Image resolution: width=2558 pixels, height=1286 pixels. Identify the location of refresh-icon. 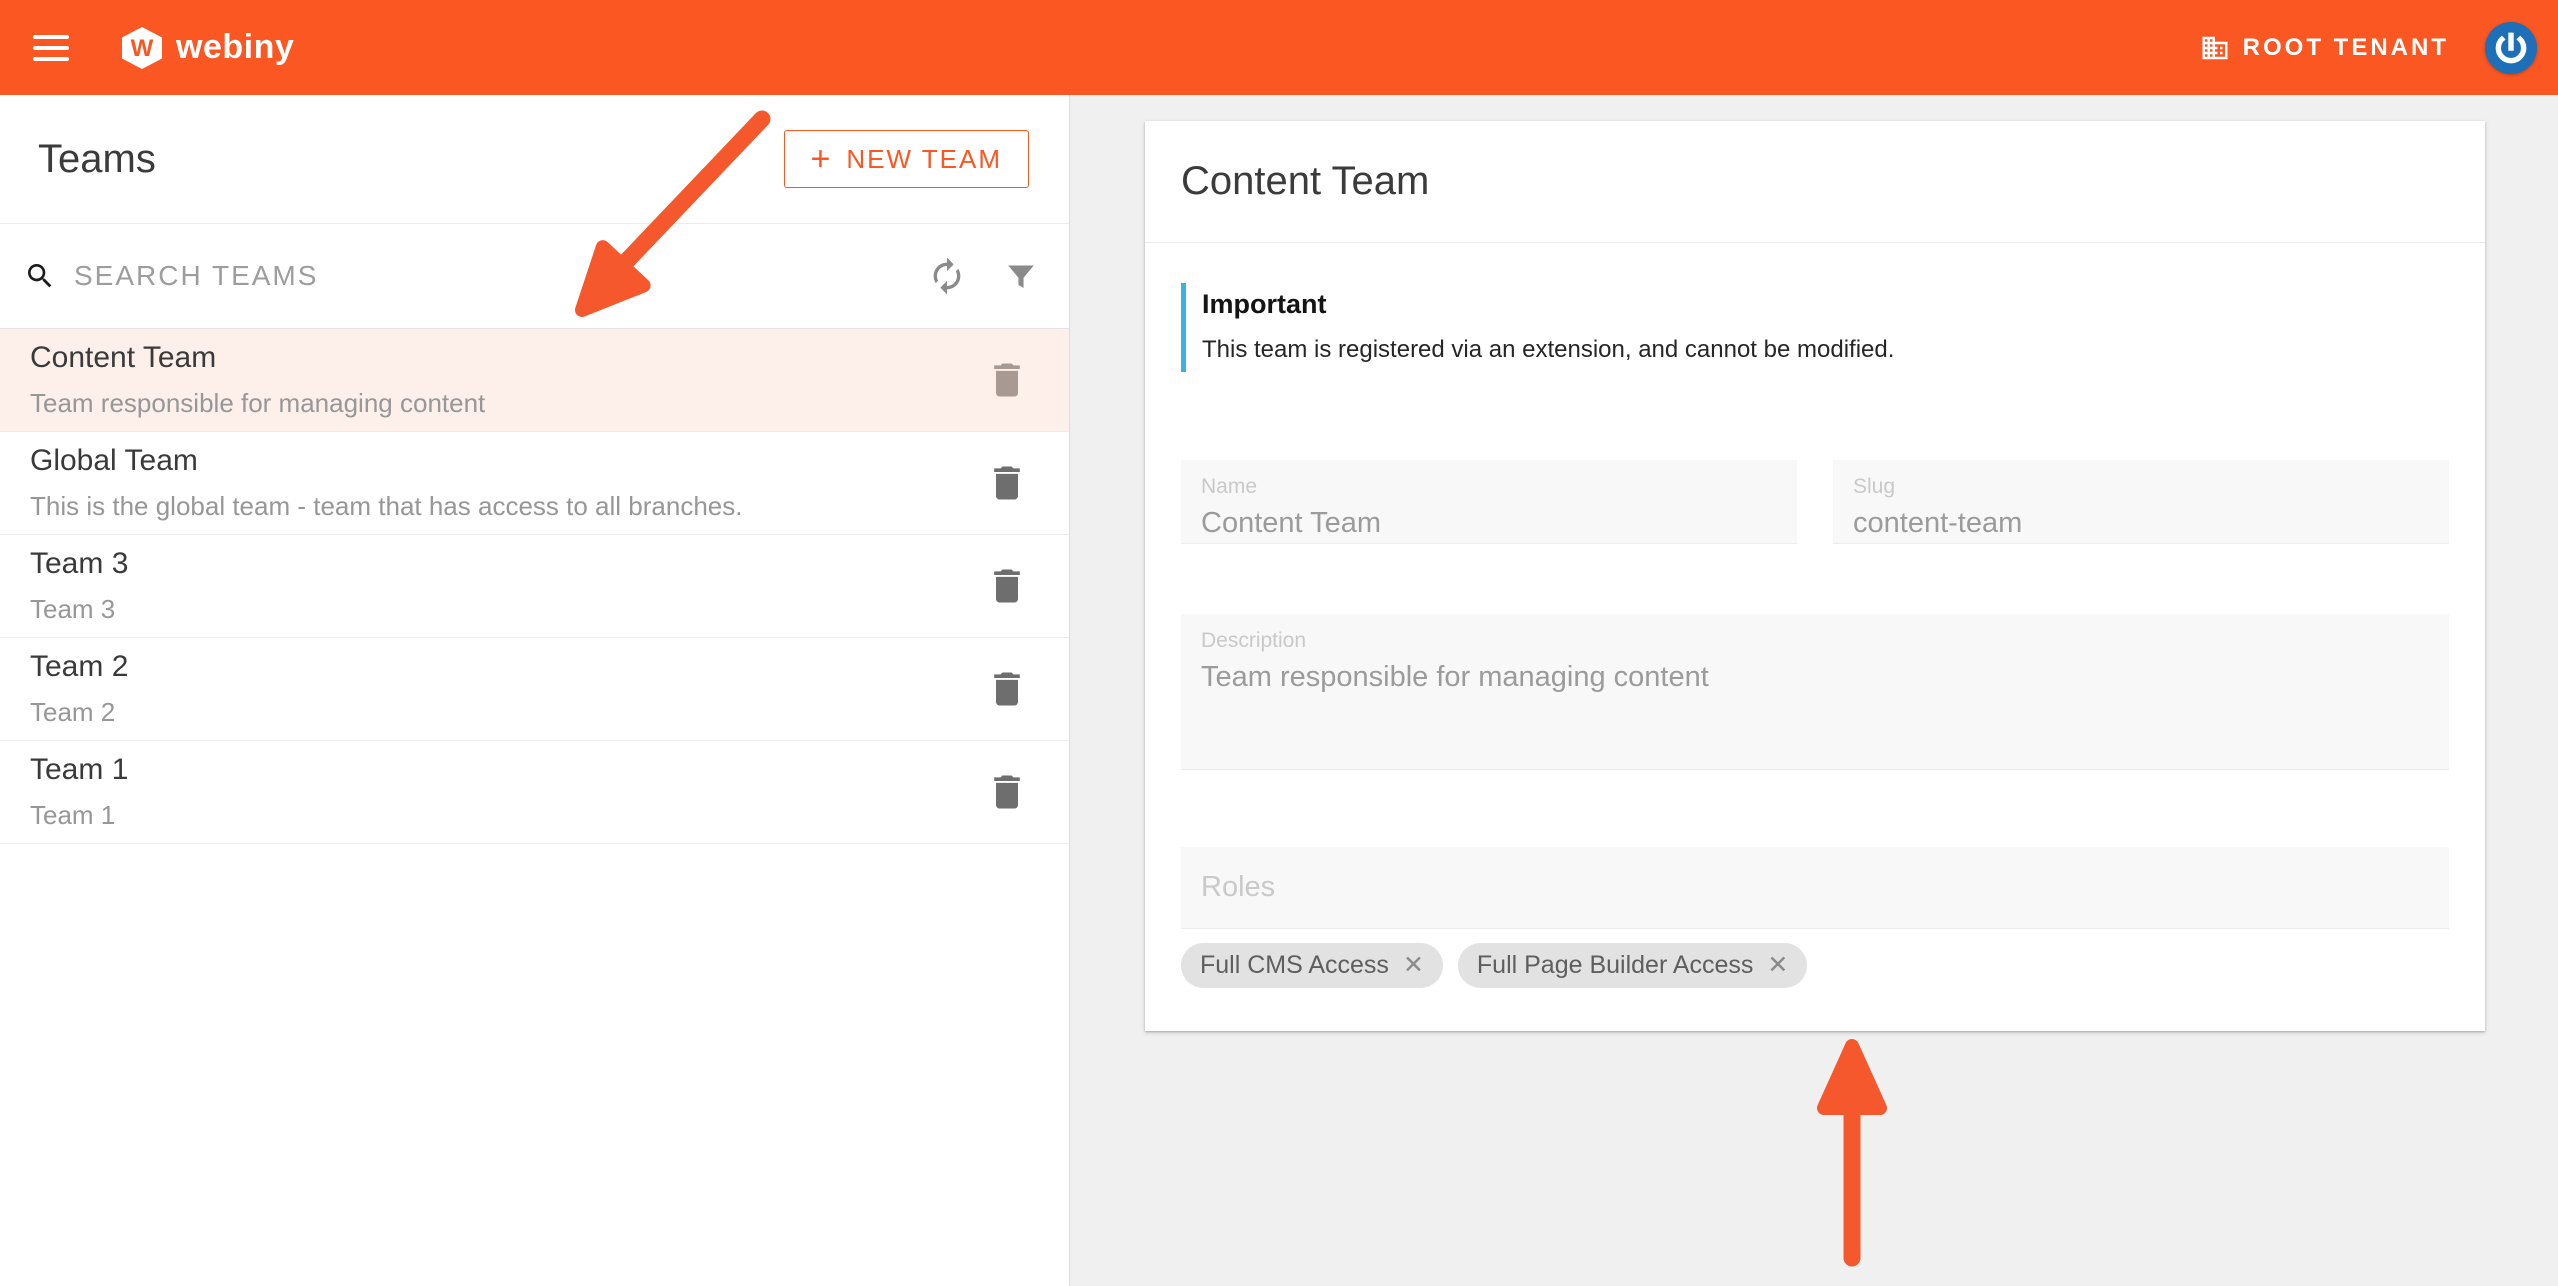
(947, 276).